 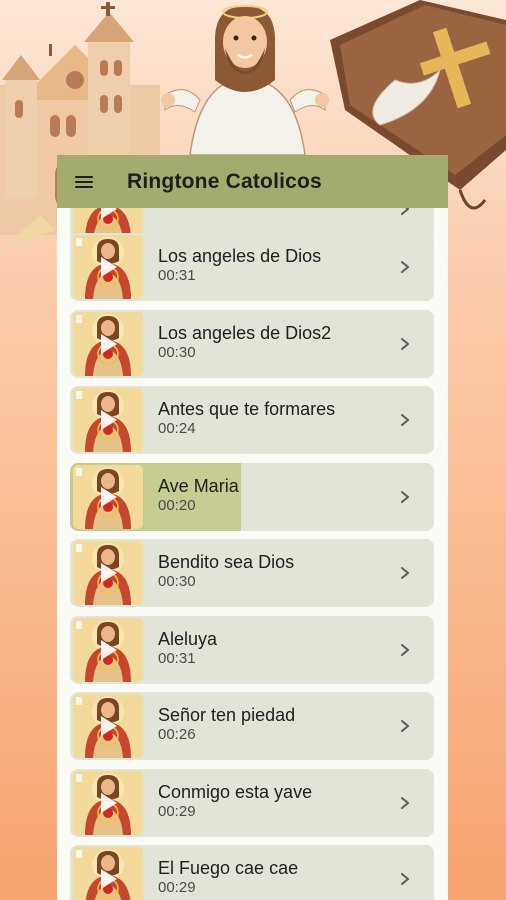 What do you see at coordinates (252, 420) in the screenshot?
I see `ringtone-item: Antes que te formares 00:24` at bounding box center [252, 420].